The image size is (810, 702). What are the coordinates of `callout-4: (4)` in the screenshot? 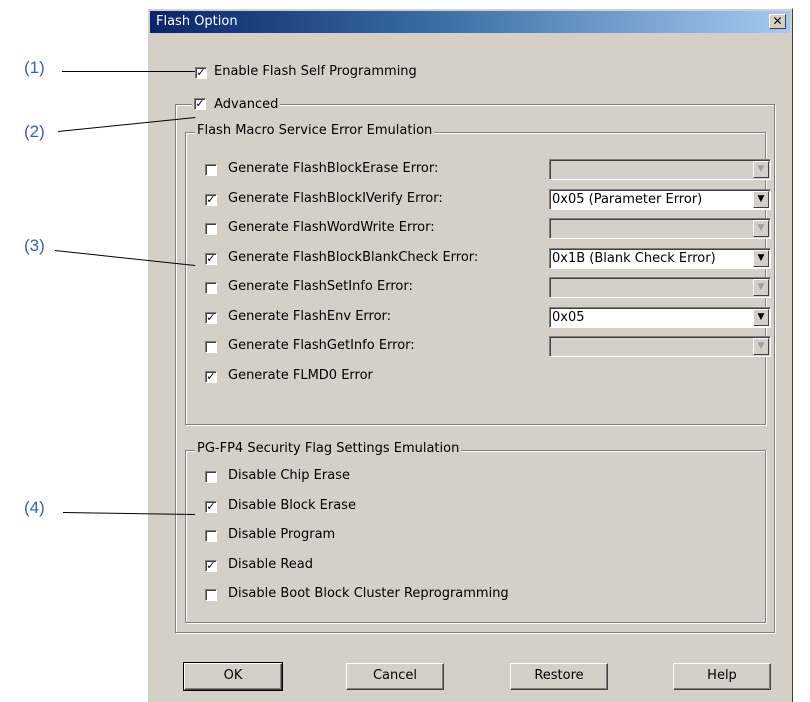 It's located at (34, 507).